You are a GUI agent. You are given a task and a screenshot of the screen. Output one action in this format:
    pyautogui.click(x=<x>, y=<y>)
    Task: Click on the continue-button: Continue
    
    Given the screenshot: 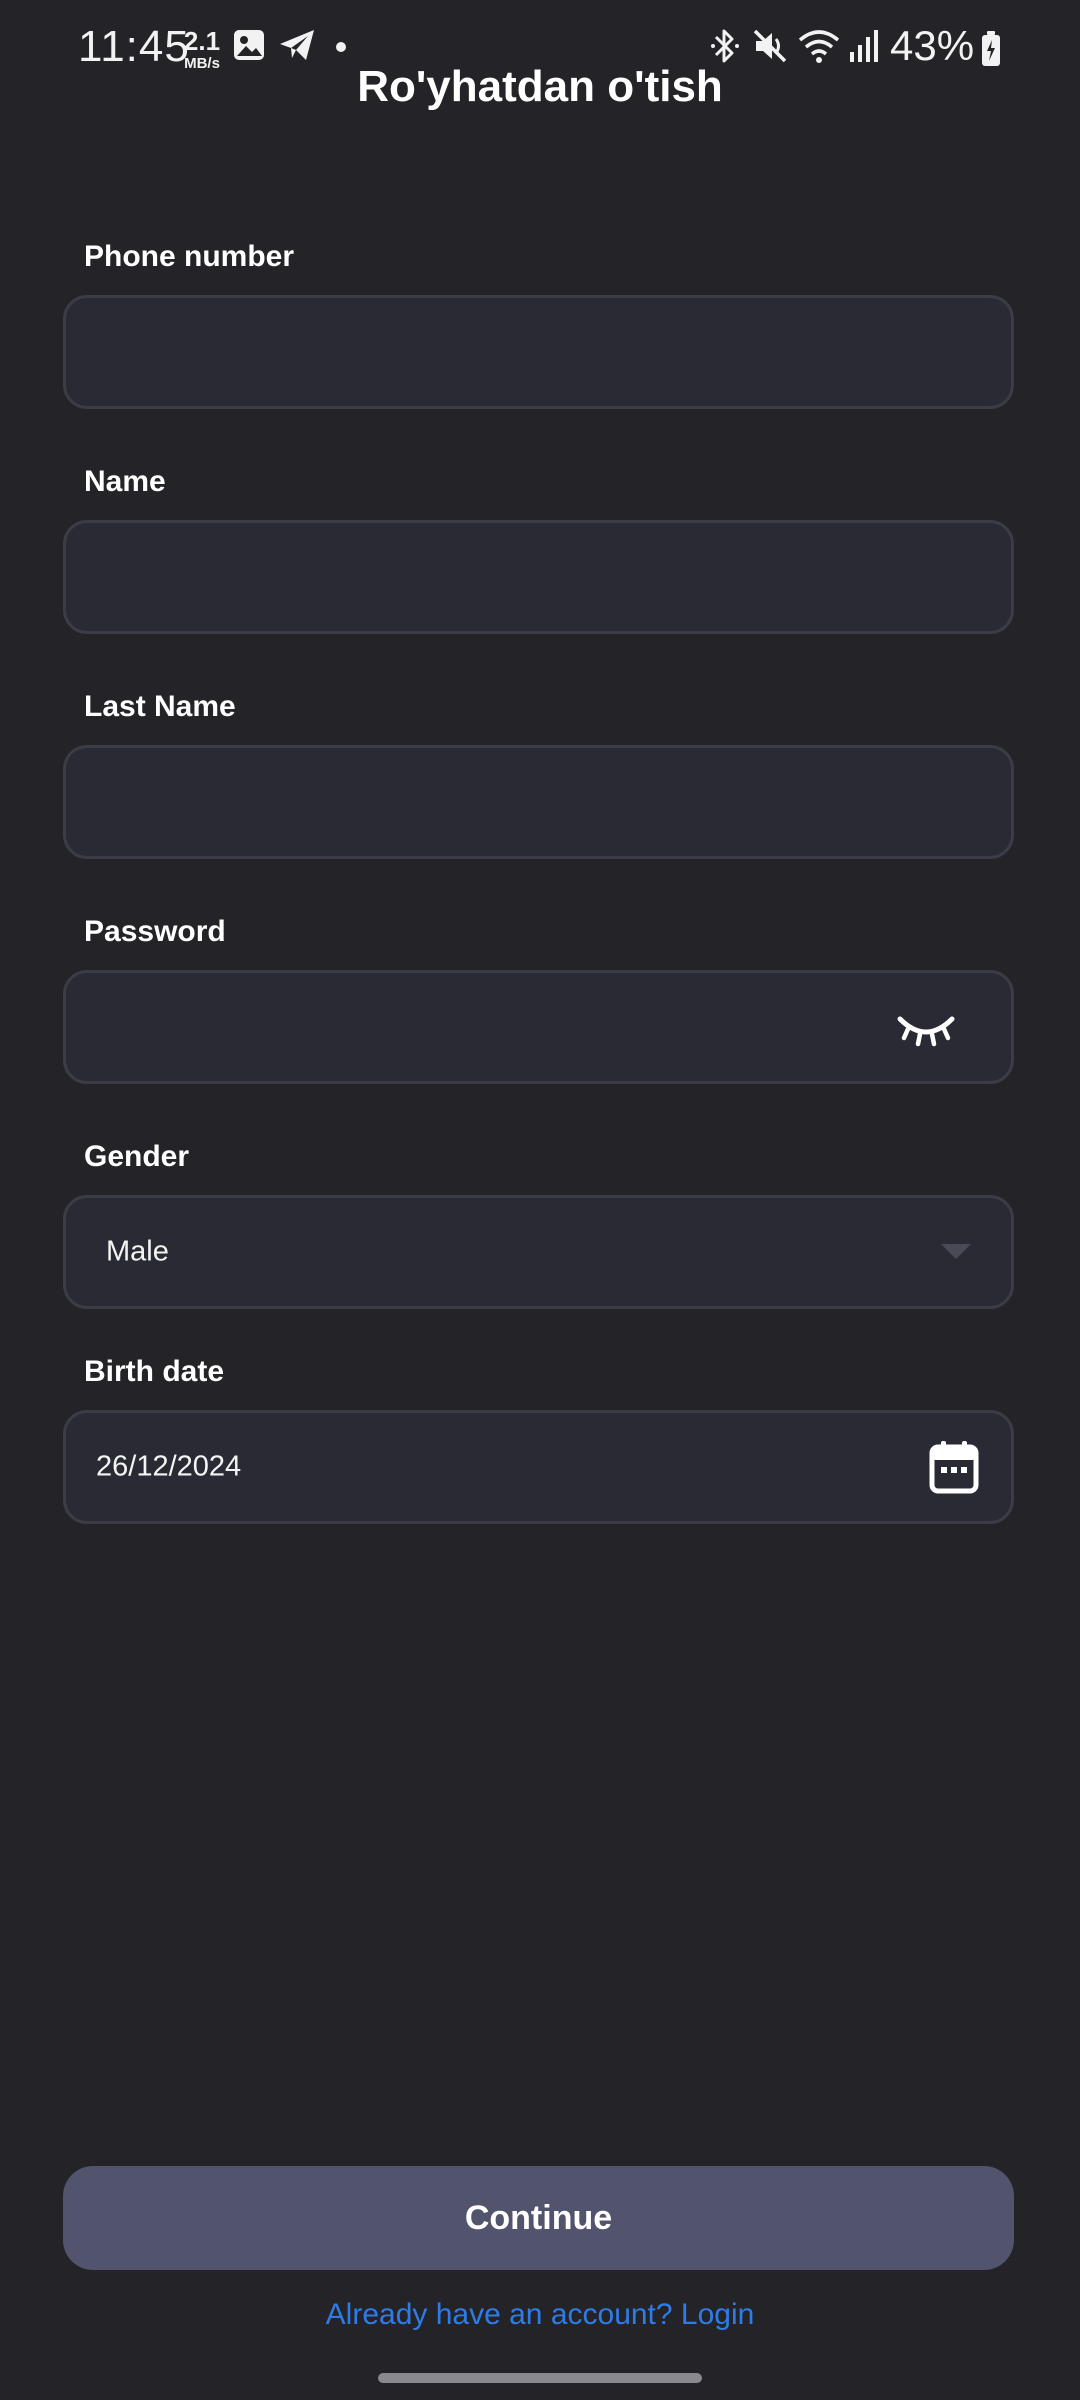 What is the action you would take?
    pyautogui.click(x=538, y=2218)
    